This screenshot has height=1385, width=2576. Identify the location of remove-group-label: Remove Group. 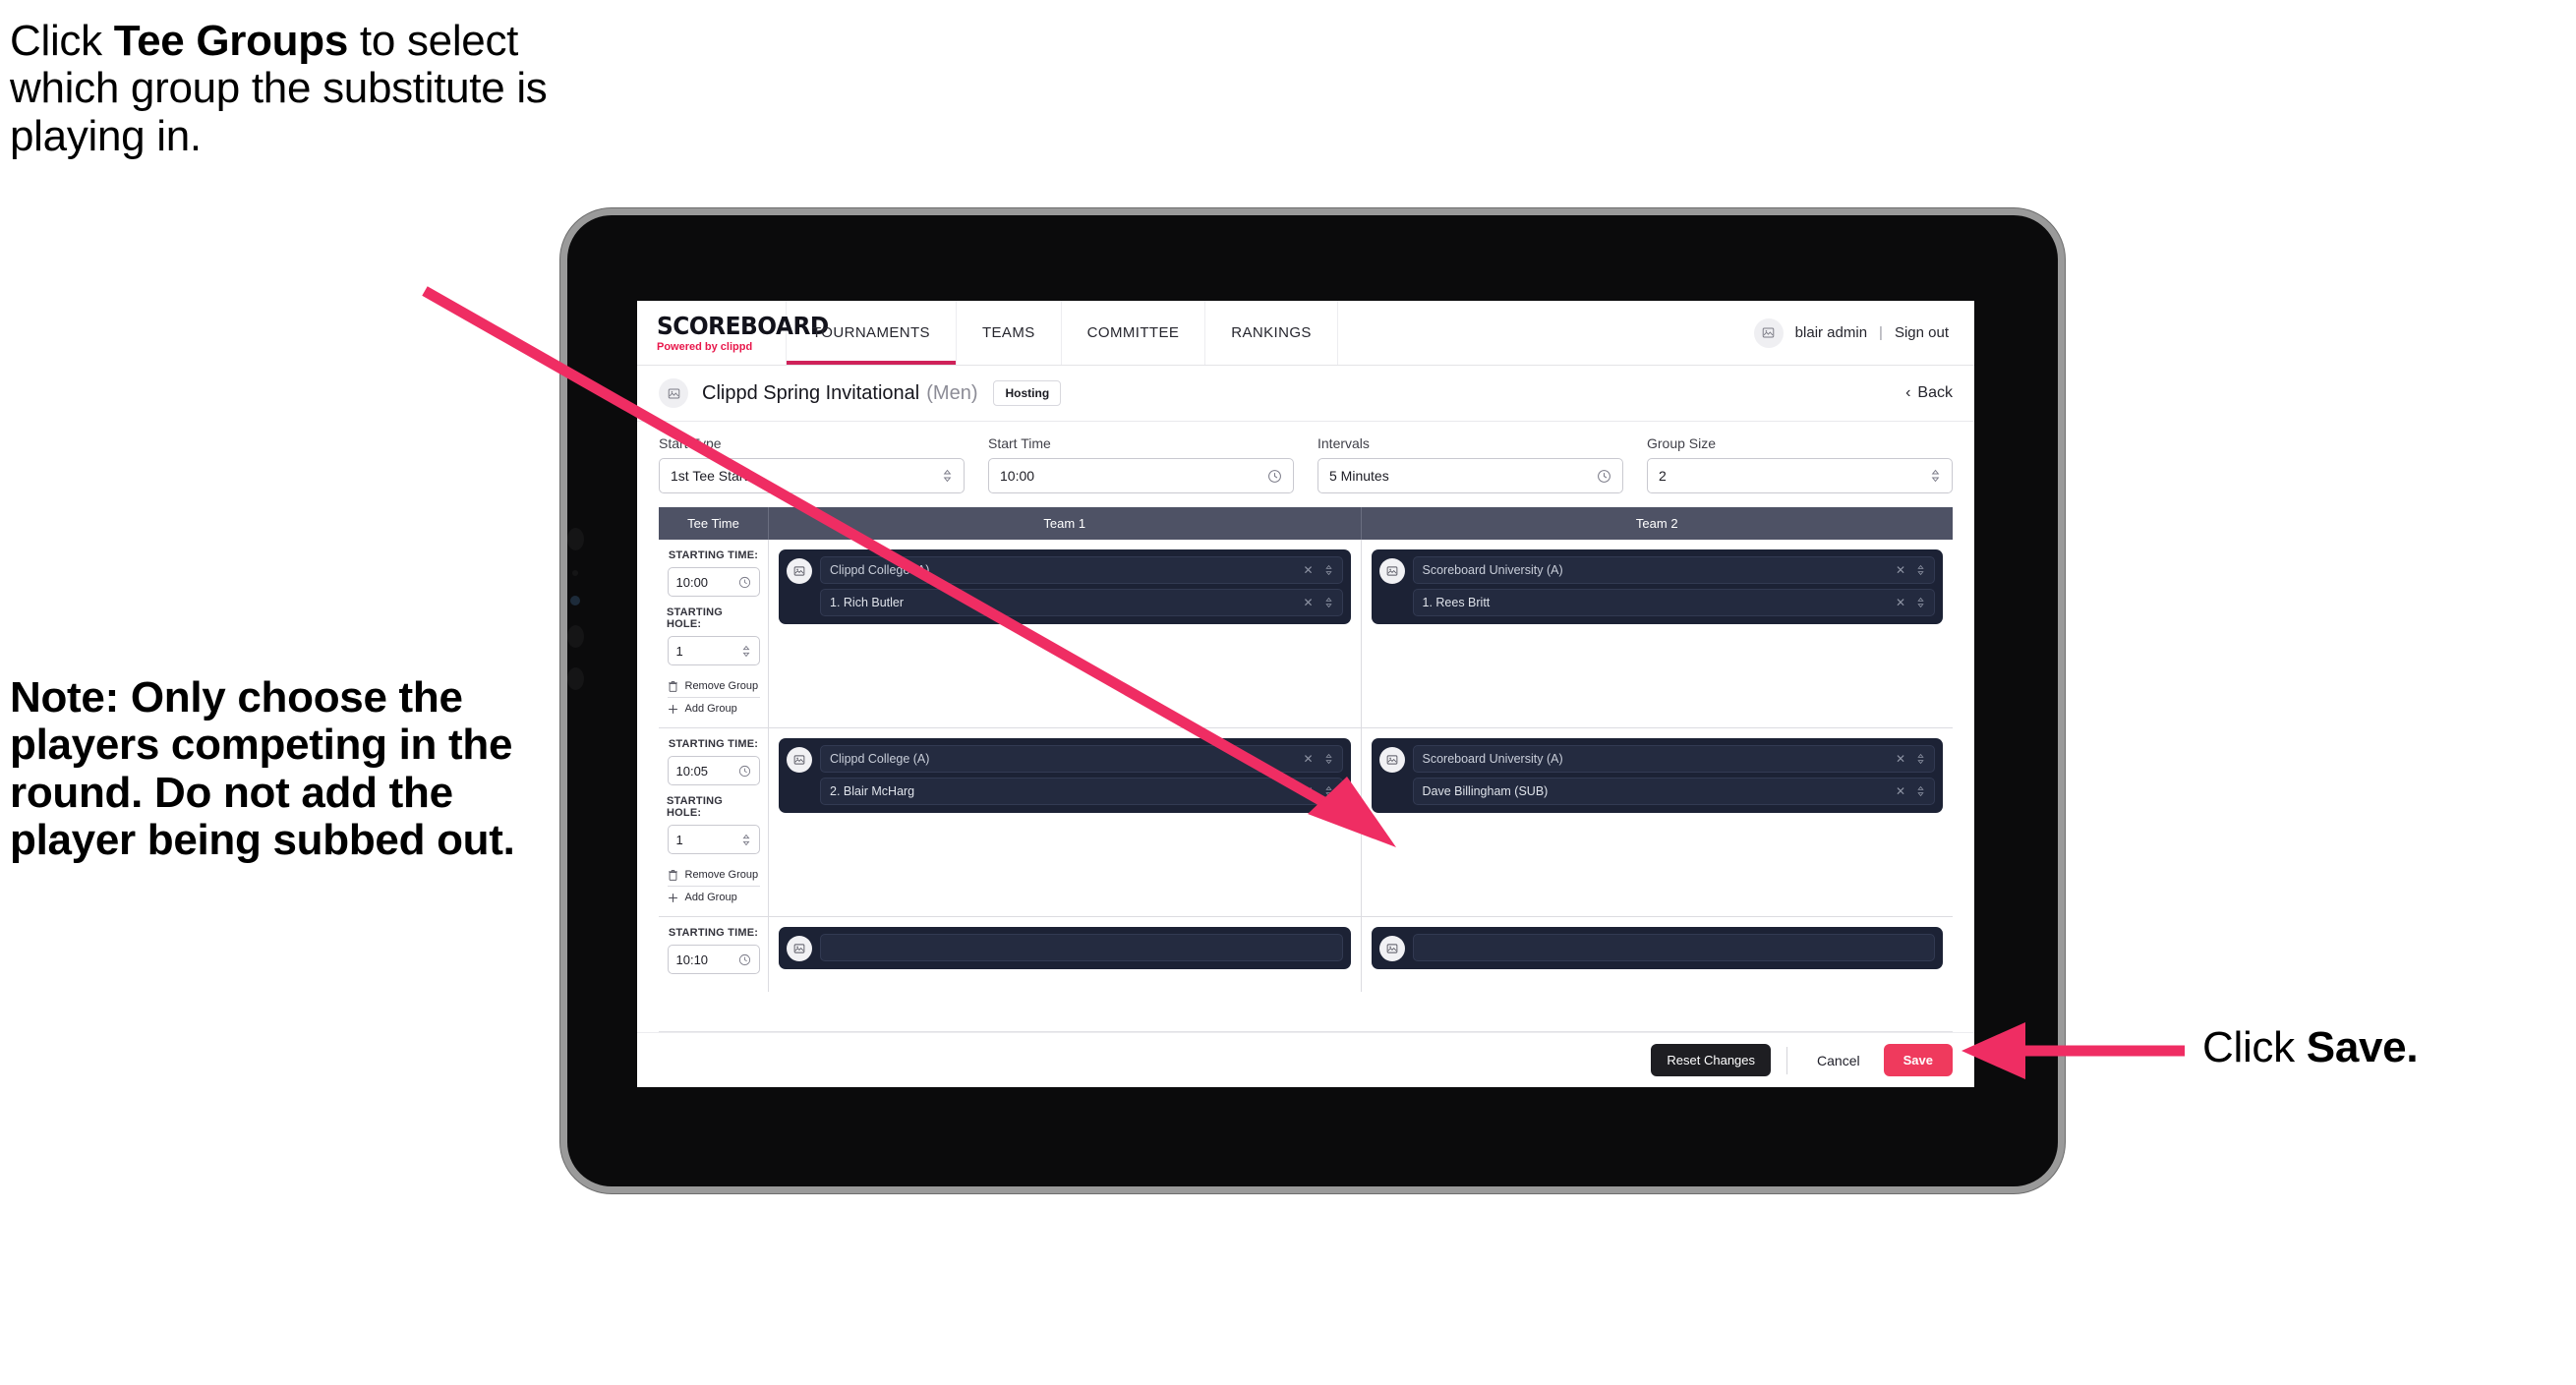
(721, 875).